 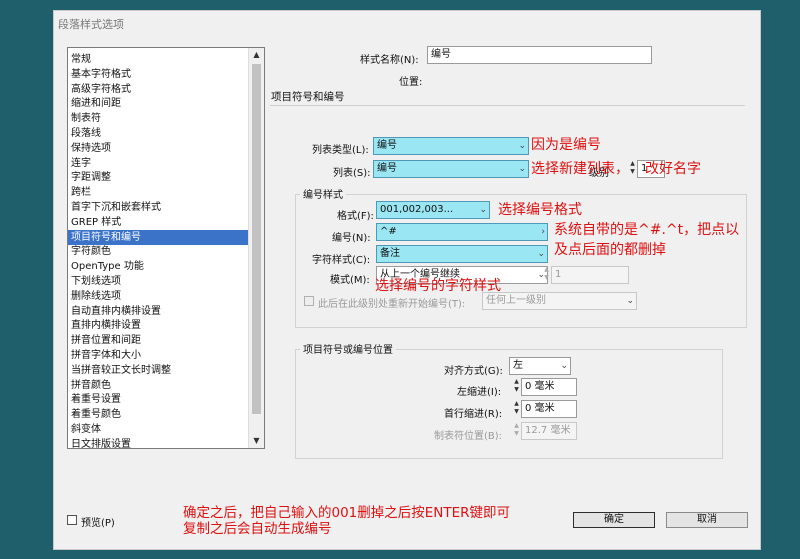 I want to click on format-label: 格式(F):, so click(x=355, y=216).